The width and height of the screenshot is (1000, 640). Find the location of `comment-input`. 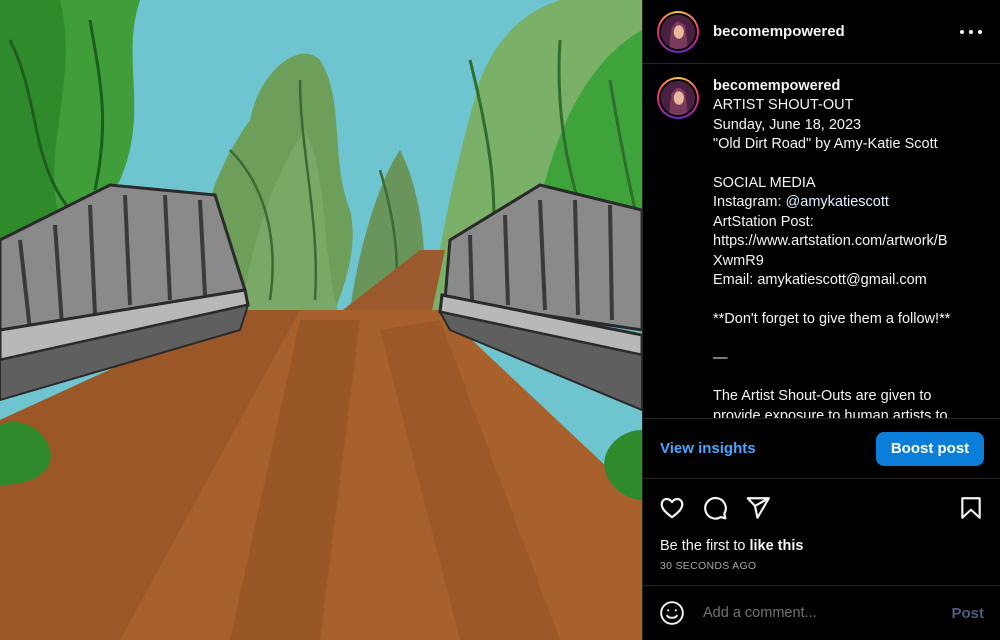

comment-input is located at coordinates (822, 613).